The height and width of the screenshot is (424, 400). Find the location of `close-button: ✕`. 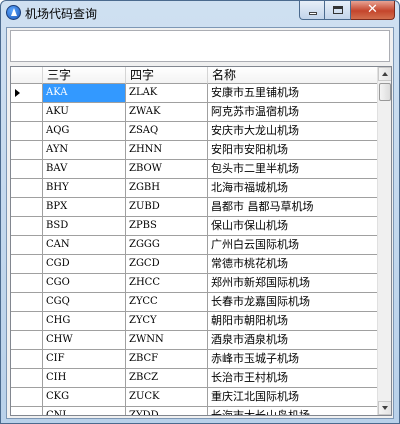

close-button: ✕ is located at coordinates (373, 10).